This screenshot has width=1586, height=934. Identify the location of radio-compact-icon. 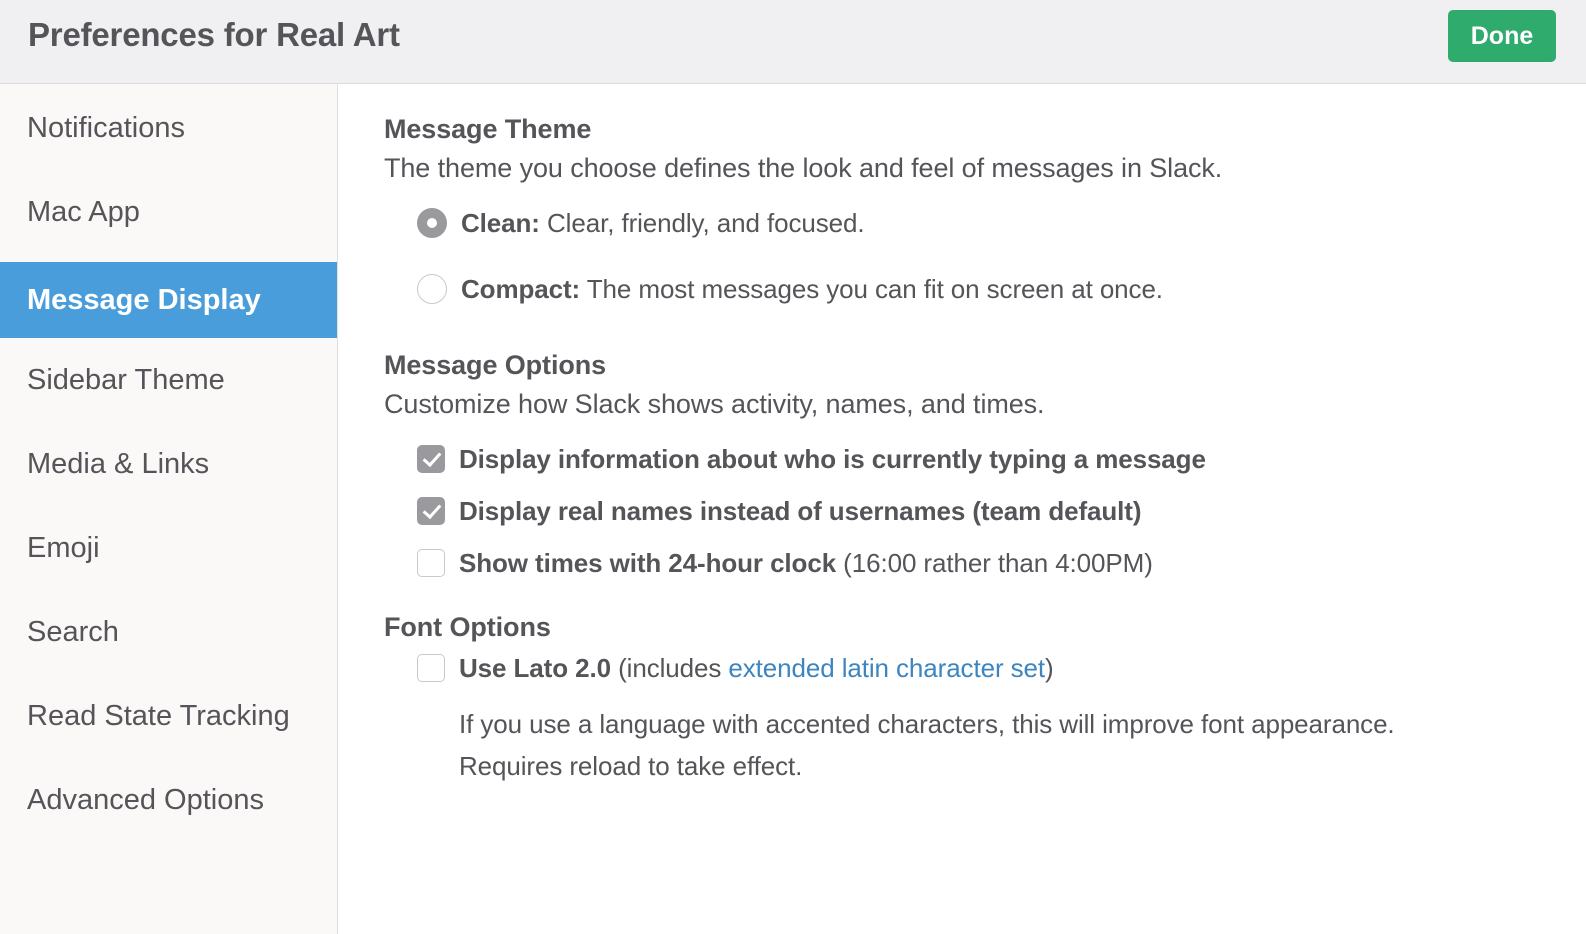
(432, 289).